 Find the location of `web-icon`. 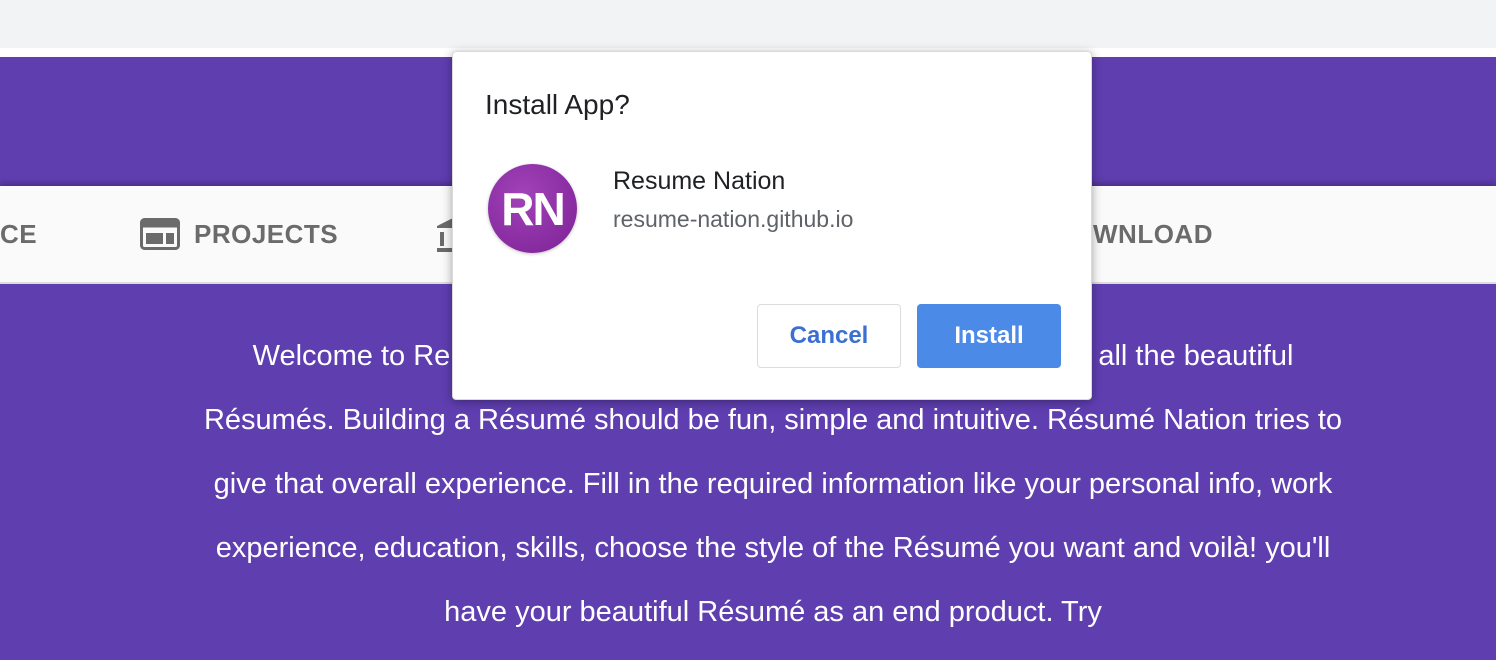

web-icon is located at coordinates (160, 234).